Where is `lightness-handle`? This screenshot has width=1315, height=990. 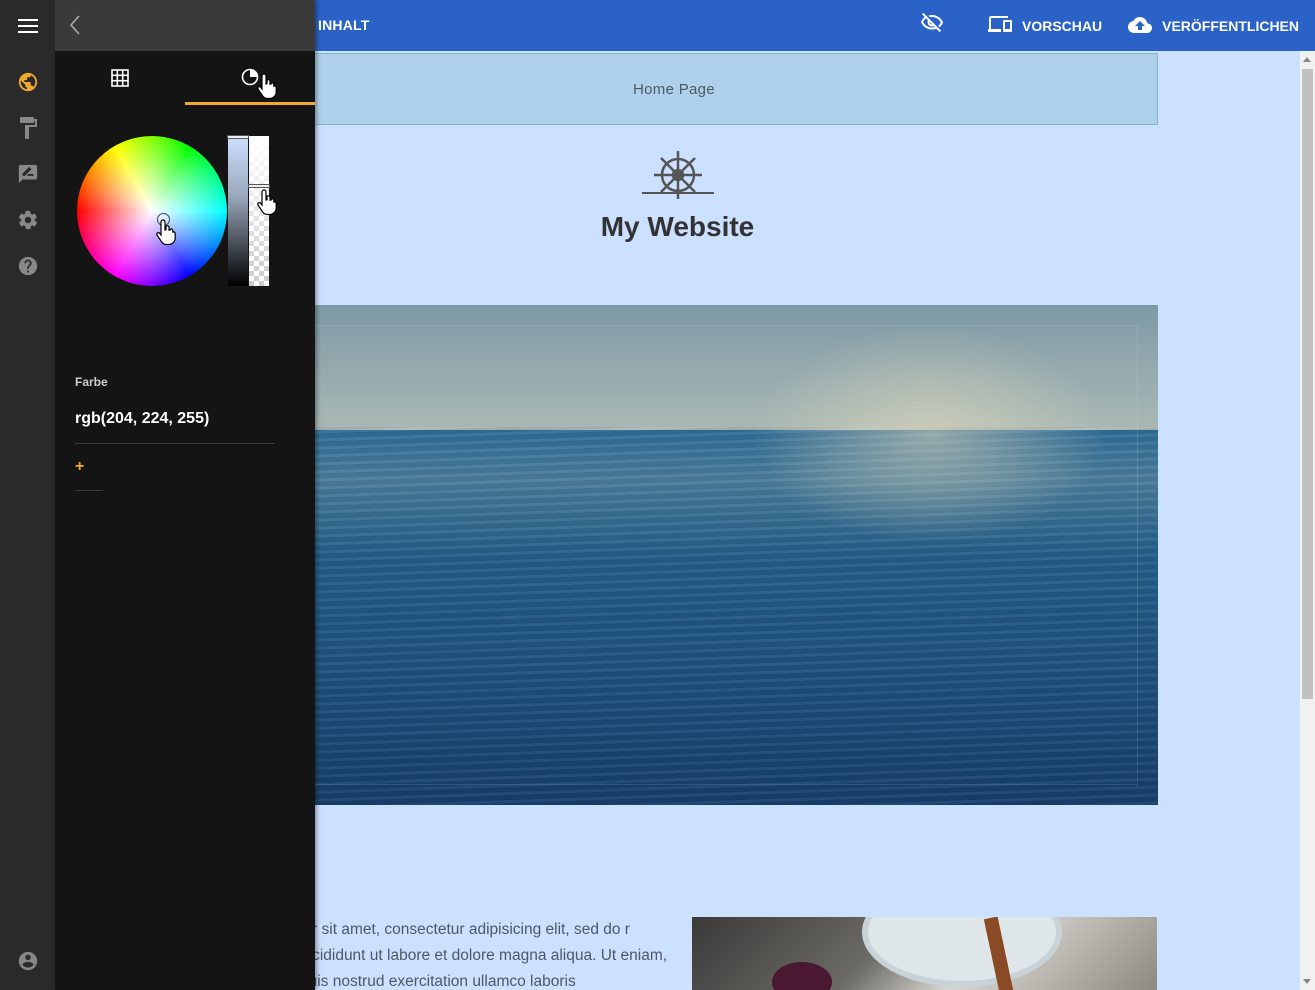
lightness-handle is located at coordinates (238, 137).